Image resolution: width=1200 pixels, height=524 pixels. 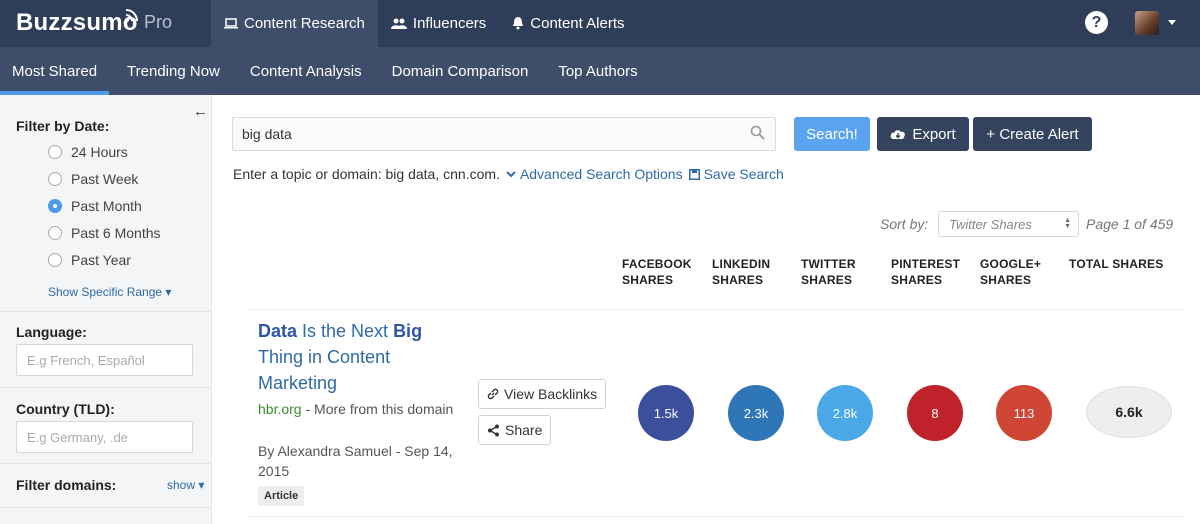 What do you see at coordinates (493, 430) in the screenshot?
I see `share-icon` at bounding box center [493, 430].